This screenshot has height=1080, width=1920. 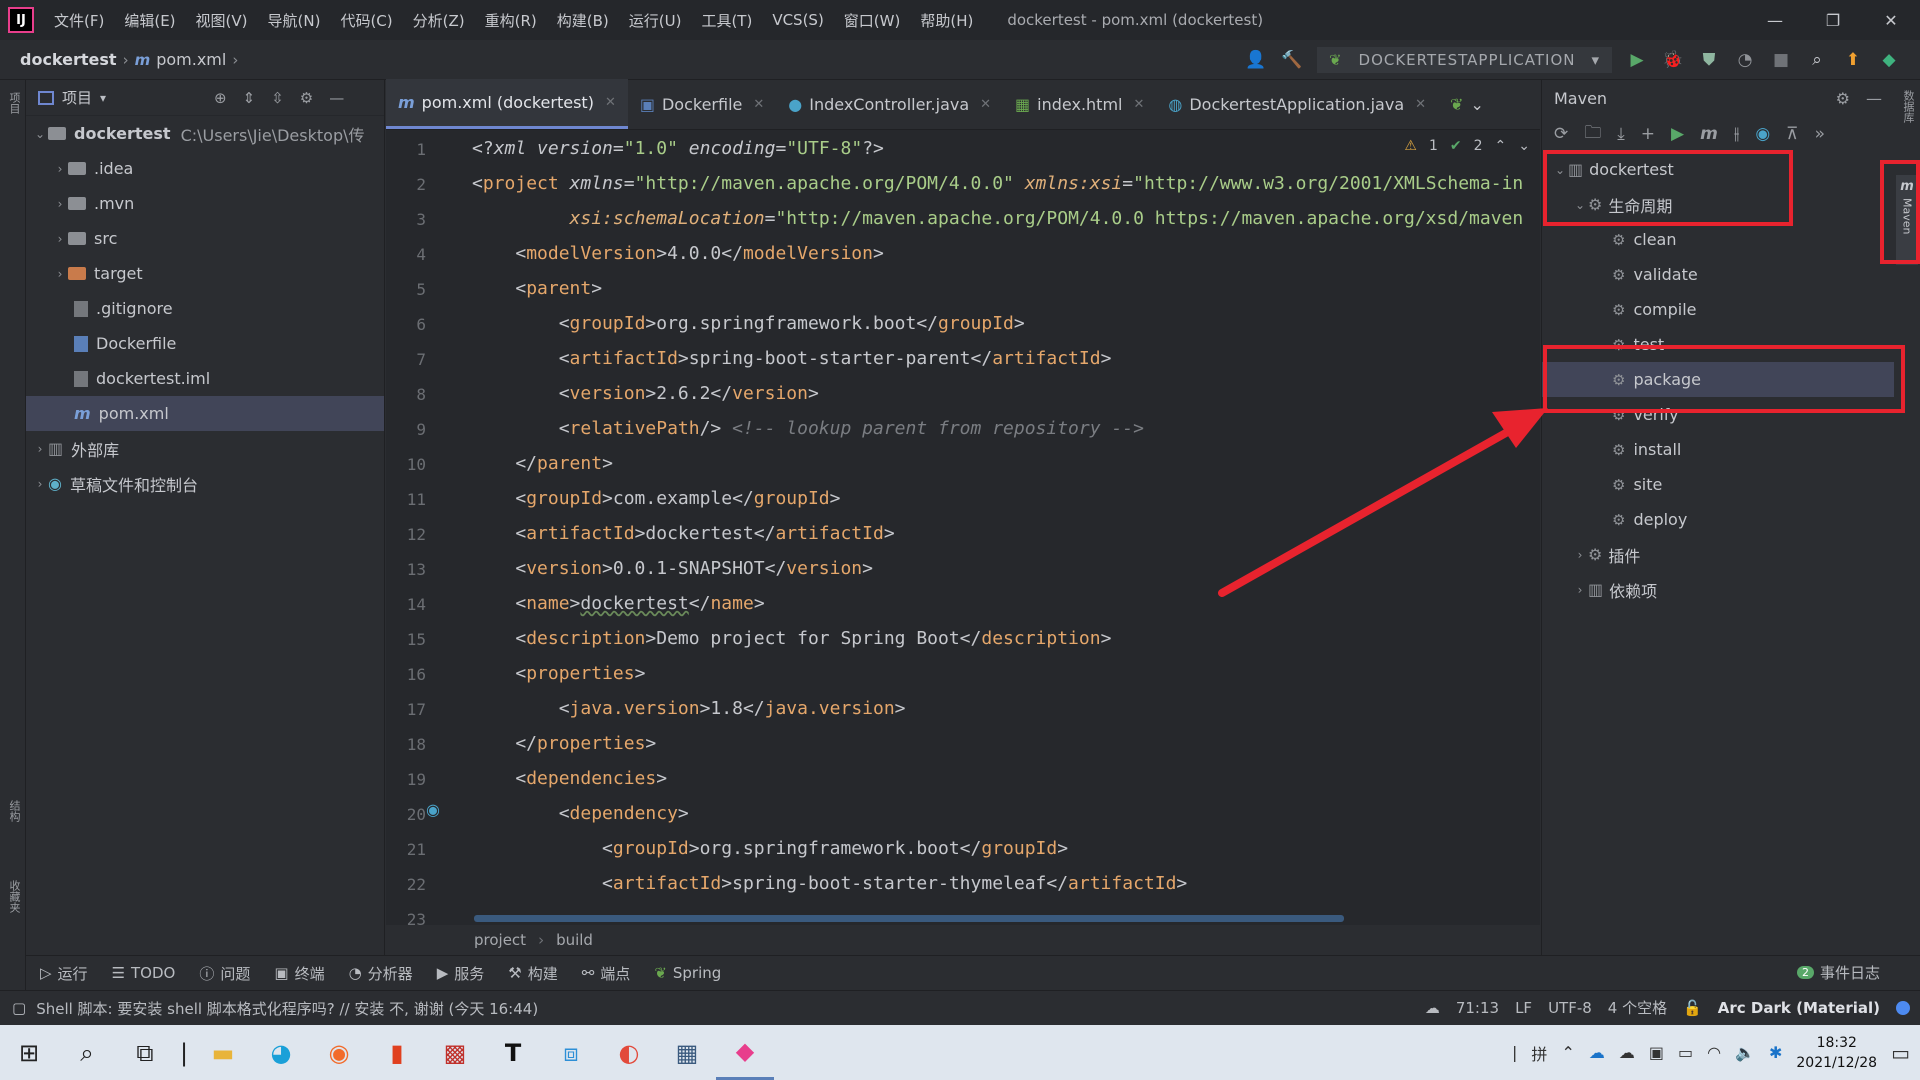 I want to click on arrow-head, so click(x=1520, y=428).